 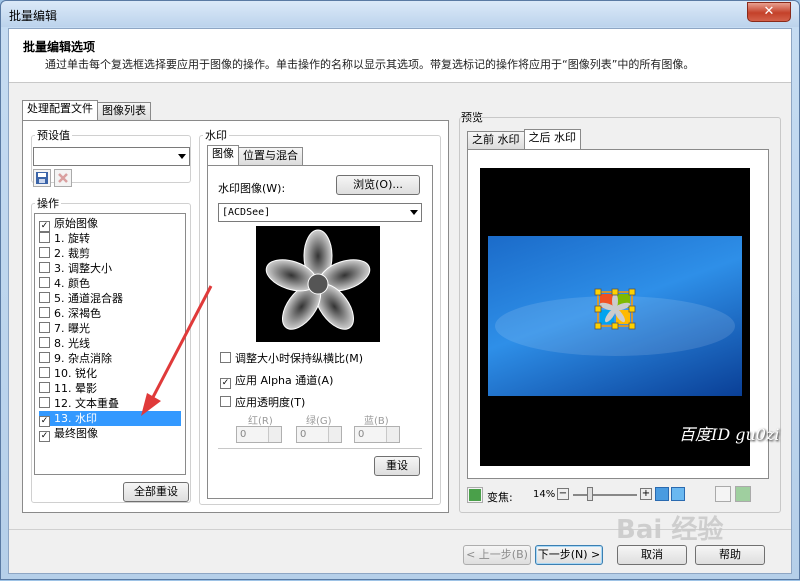 I want to click on baidu-logo: Bai 经验, so click(x=670, y=530).